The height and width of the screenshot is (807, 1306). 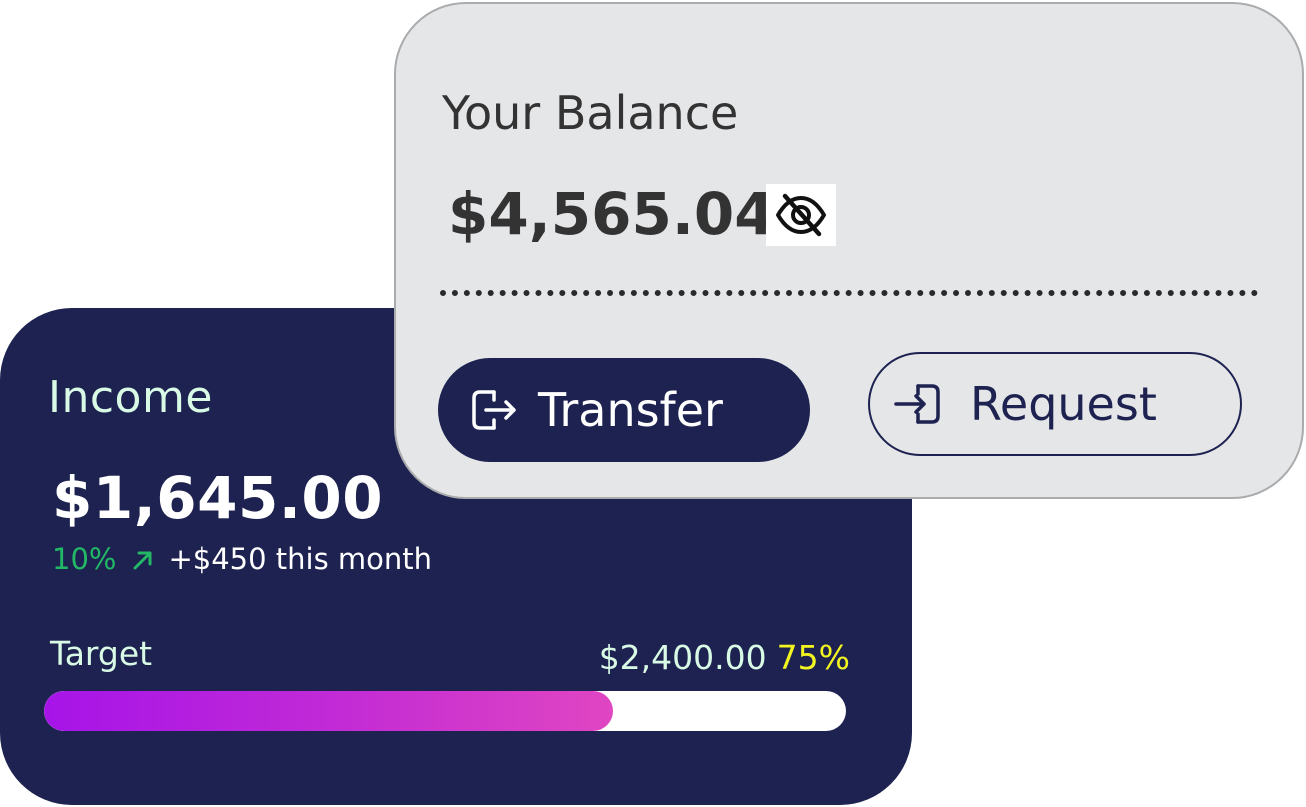 I want to click on request-in-icon, so click(x=918, y=404).